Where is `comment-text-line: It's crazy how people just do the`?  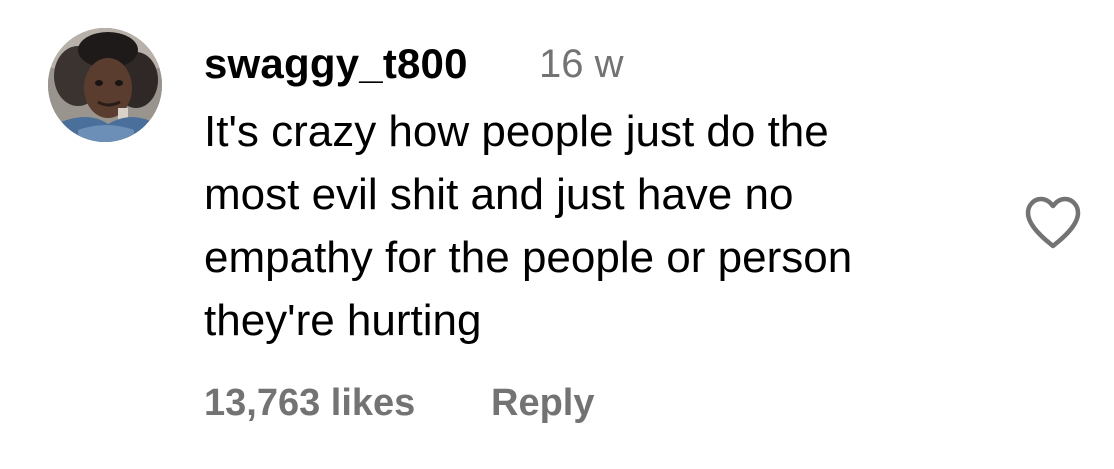 comment-text-line: It's crazy how people just do the is located at coordinates (516, 131).